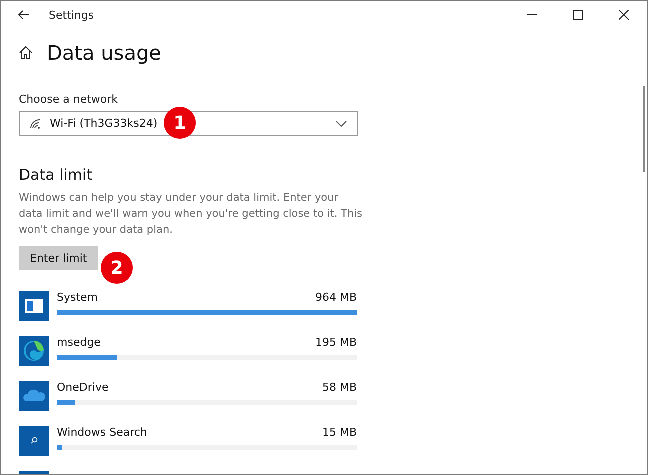 This screenshot has width=648, height=475. Describe the element at coordinates (69, 99) in the screenshot. I see `network-label: Choose a network` at that location.